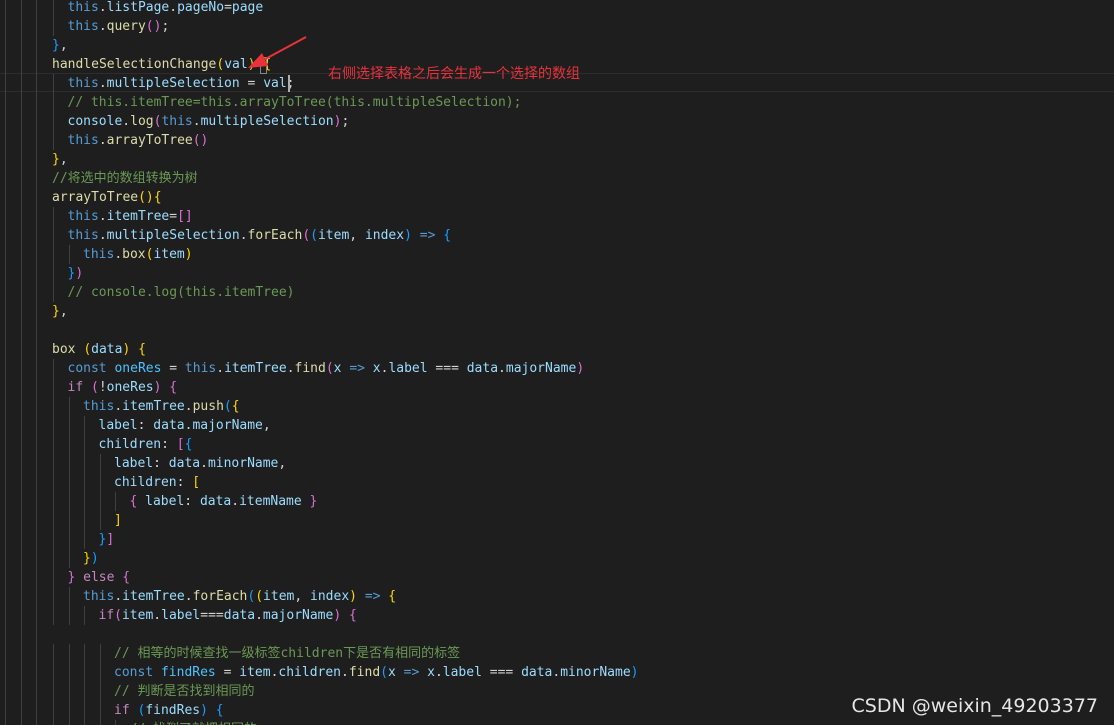  Describe the element at coordinates (454, 74) in the screenshot. I see `annotation-label: 右侧选择表格之后会生成一个选择的数组` at that location.